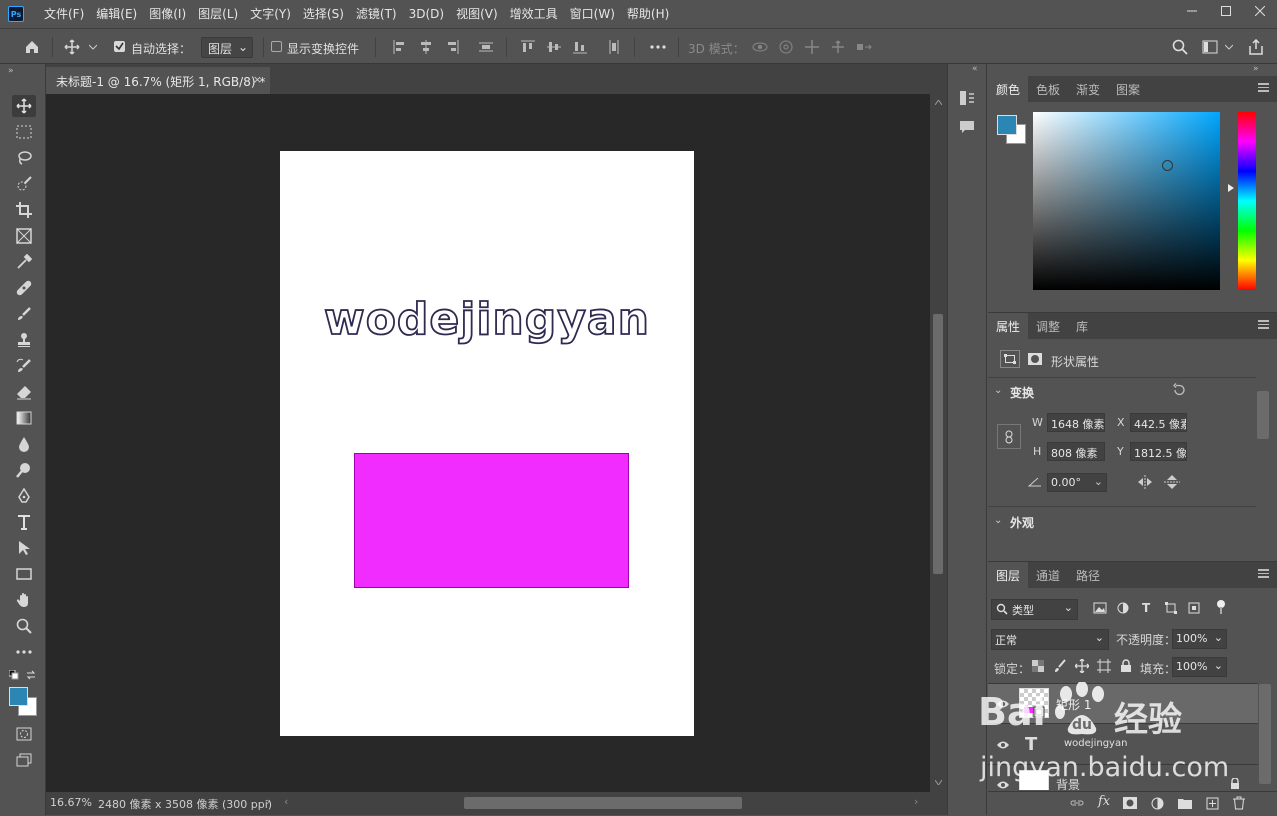  I want to click on hue-slider-handle, so click(1231, 188).